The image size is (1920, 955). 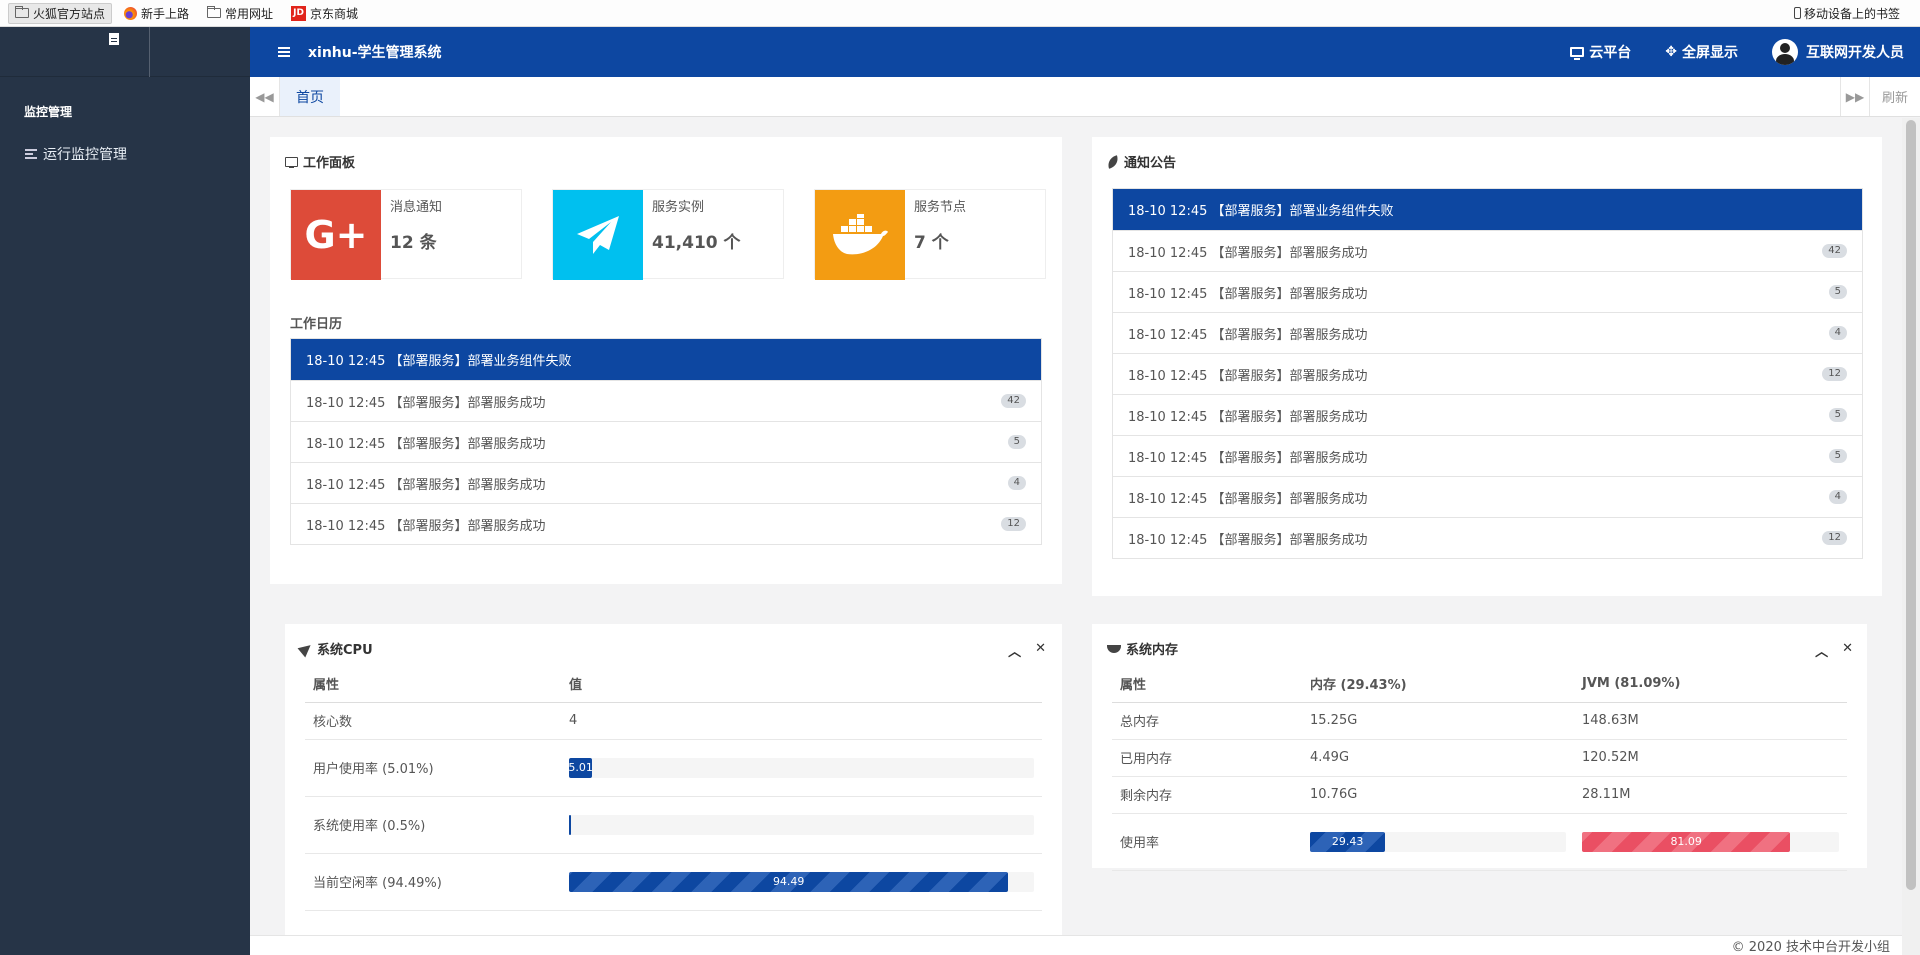 I want to click on table-header: 属性, so click(x=433, y=684).